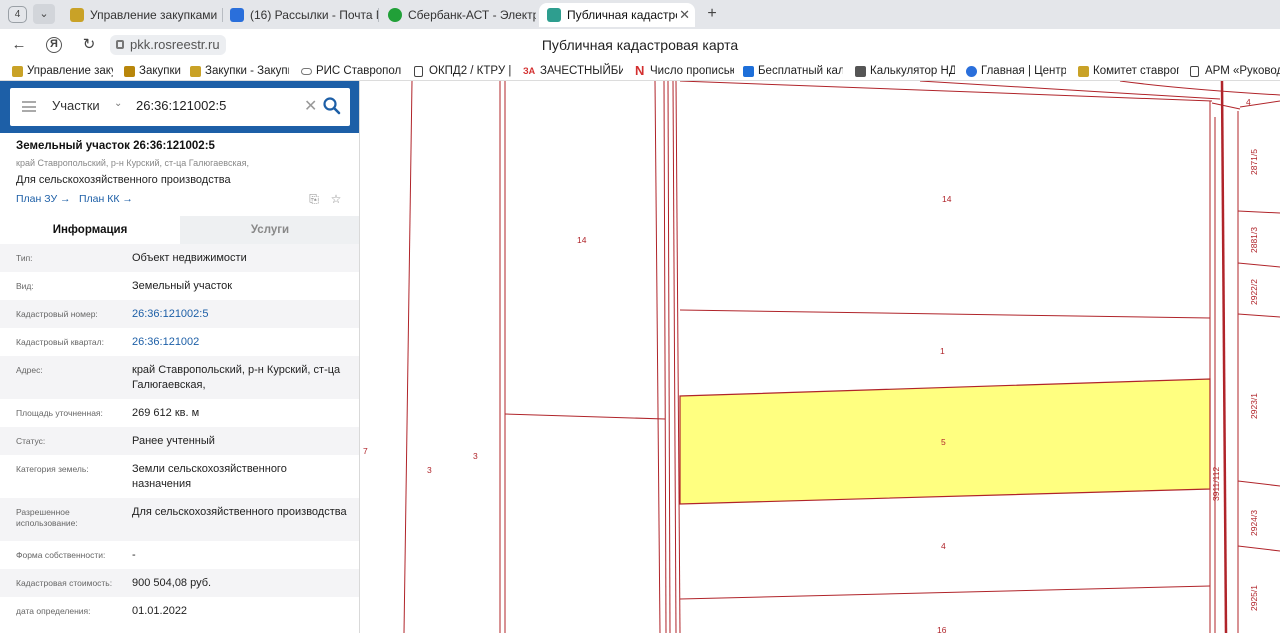 The image size is (1280, 633). What do you see at coordinates (712, 14) in the screenshot?
I see `new-tab-plus-icon: +` at bounding box center [712, 14].